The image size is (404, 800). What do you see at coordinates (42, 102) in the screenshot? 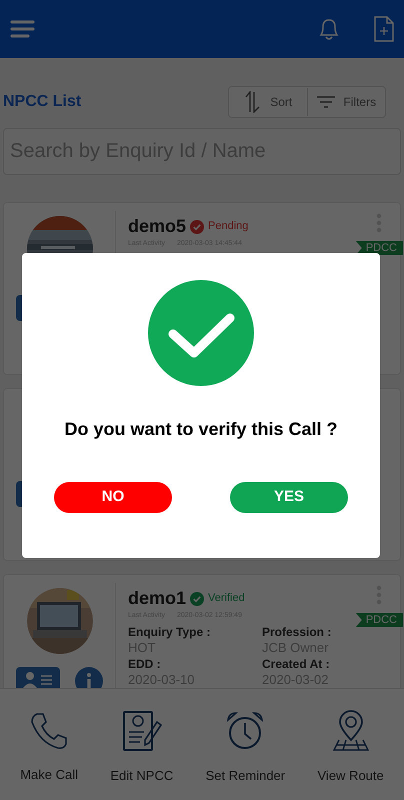
I see `page-title: NPCC List` at bounding box center [42, 102].